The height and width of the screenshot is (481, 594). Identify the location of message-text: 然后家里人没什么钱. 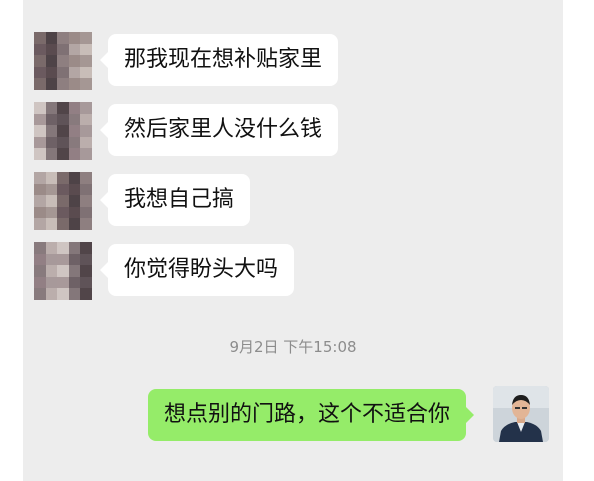
(223, 129).